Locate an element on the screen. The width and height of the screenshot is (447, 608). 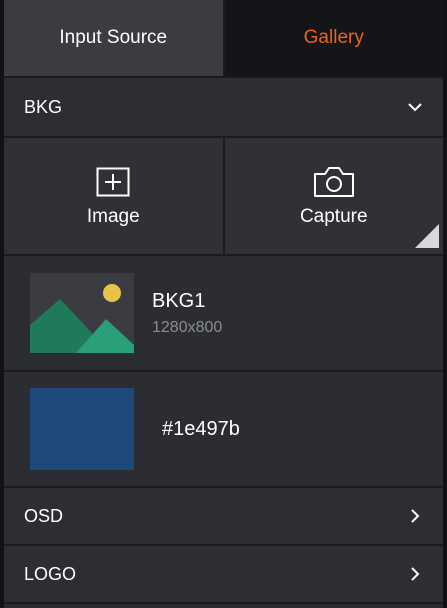
capture-button: Capture is located at coordinates (334, 196).